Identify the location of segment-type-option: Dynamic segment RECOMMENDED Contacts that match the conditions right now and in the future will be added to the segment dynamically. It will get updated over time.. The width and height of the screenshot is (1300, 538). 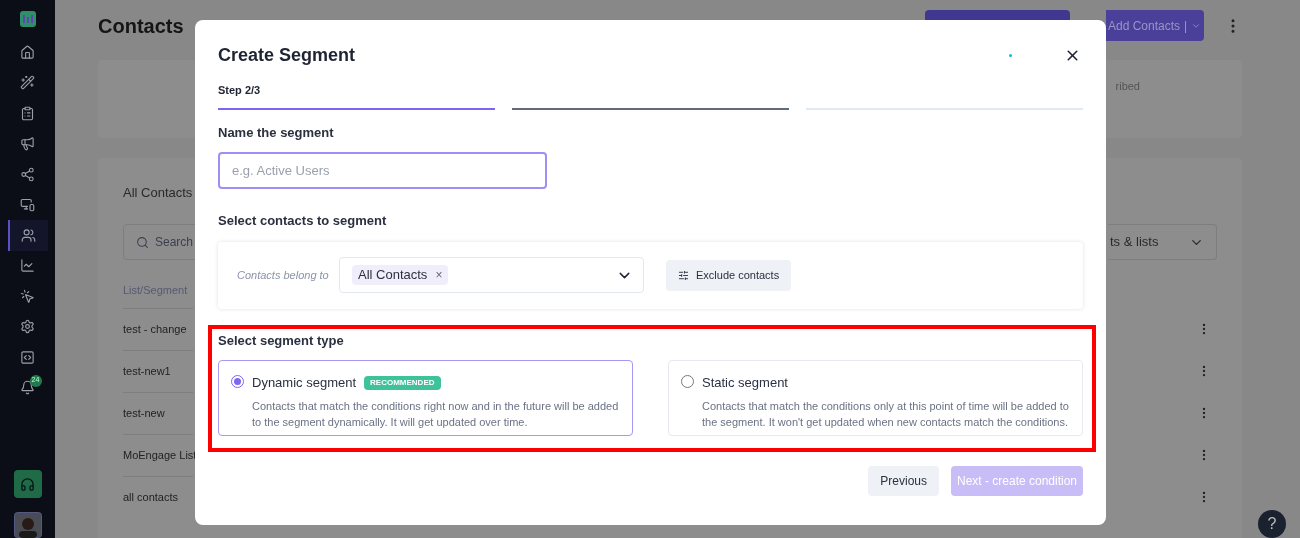
(425, 398).